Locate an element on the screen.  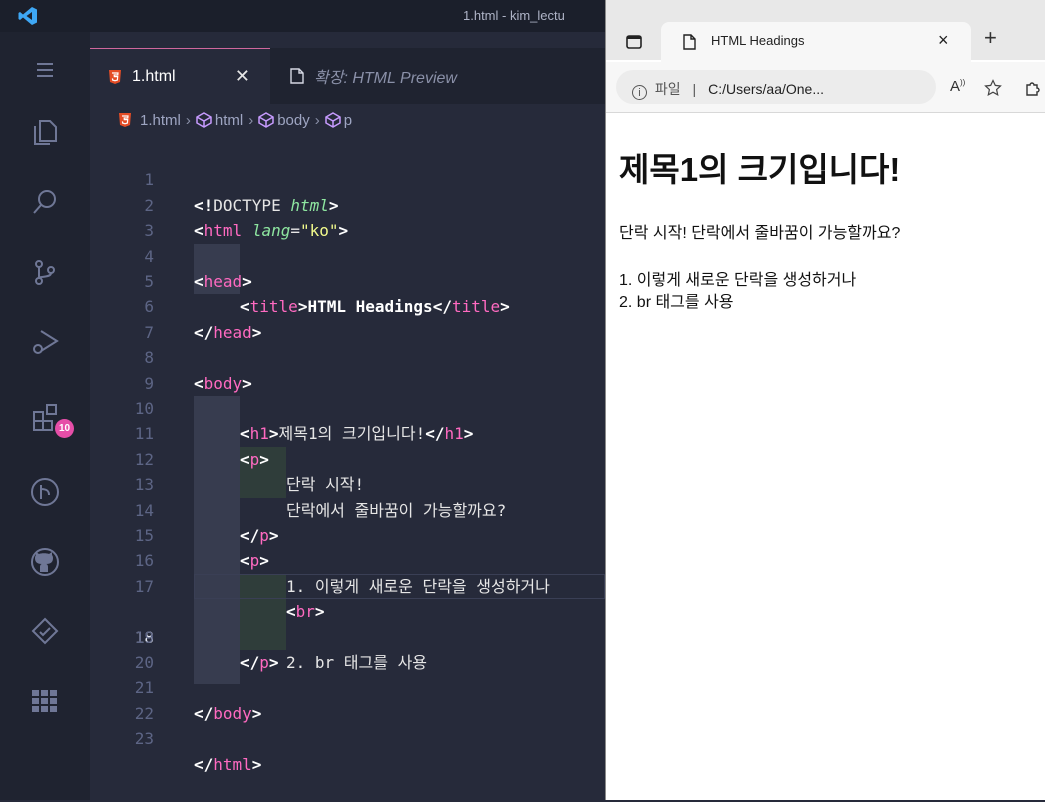
extensions-badge: 10 is located at coordinates (64, 428).